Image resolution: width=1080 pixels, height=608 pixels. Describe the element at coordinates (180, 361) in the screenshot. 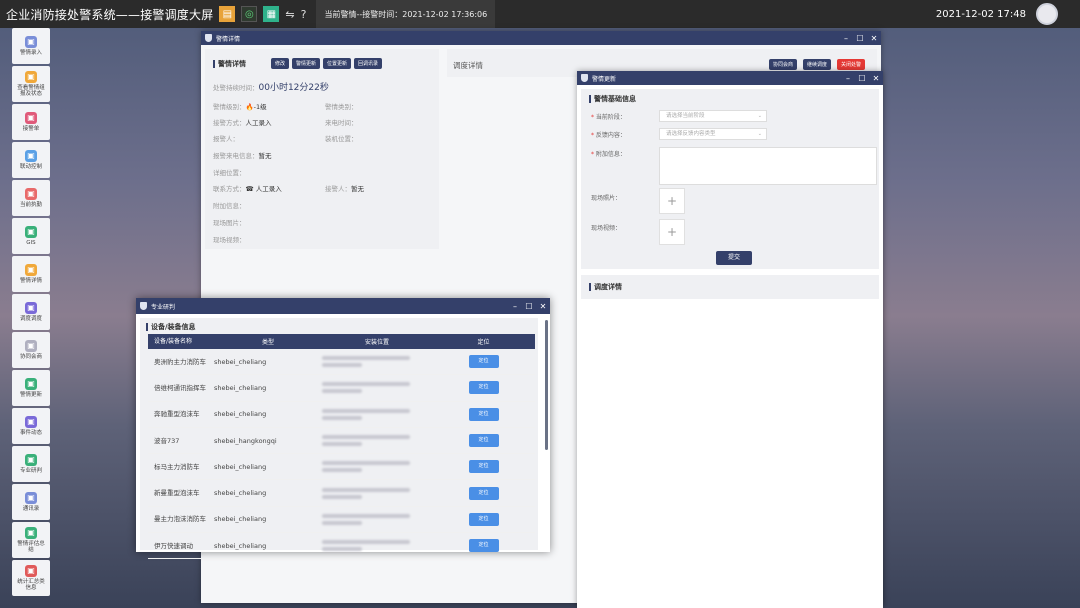

I see `equipment-name: 奥洲豹主力消防车` at that location.